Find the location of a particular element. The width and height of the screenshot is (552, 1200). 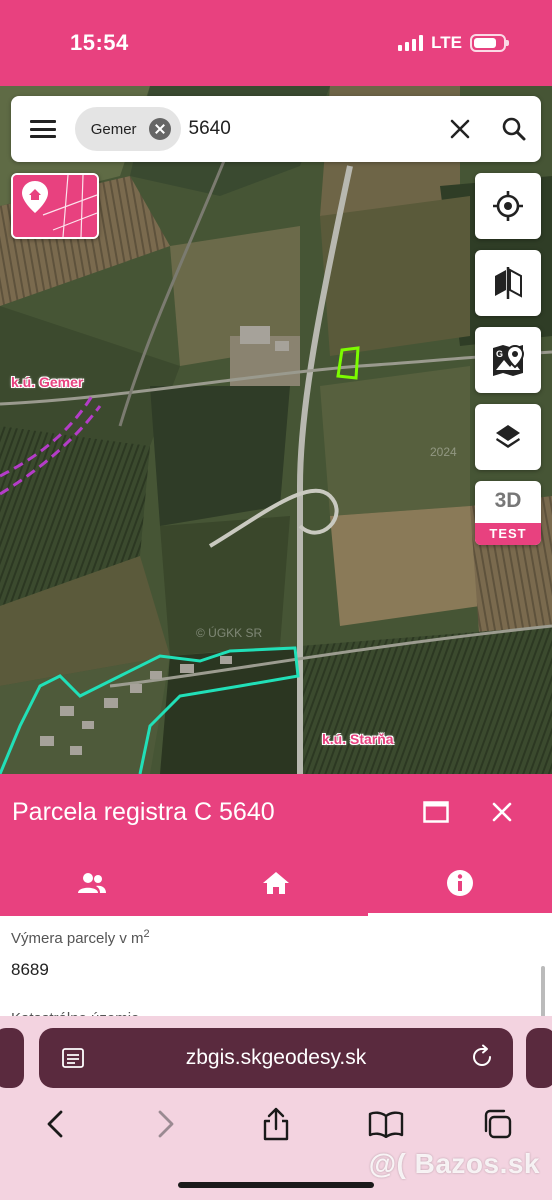

network-type: LTE is located at coordinates (446, 42).